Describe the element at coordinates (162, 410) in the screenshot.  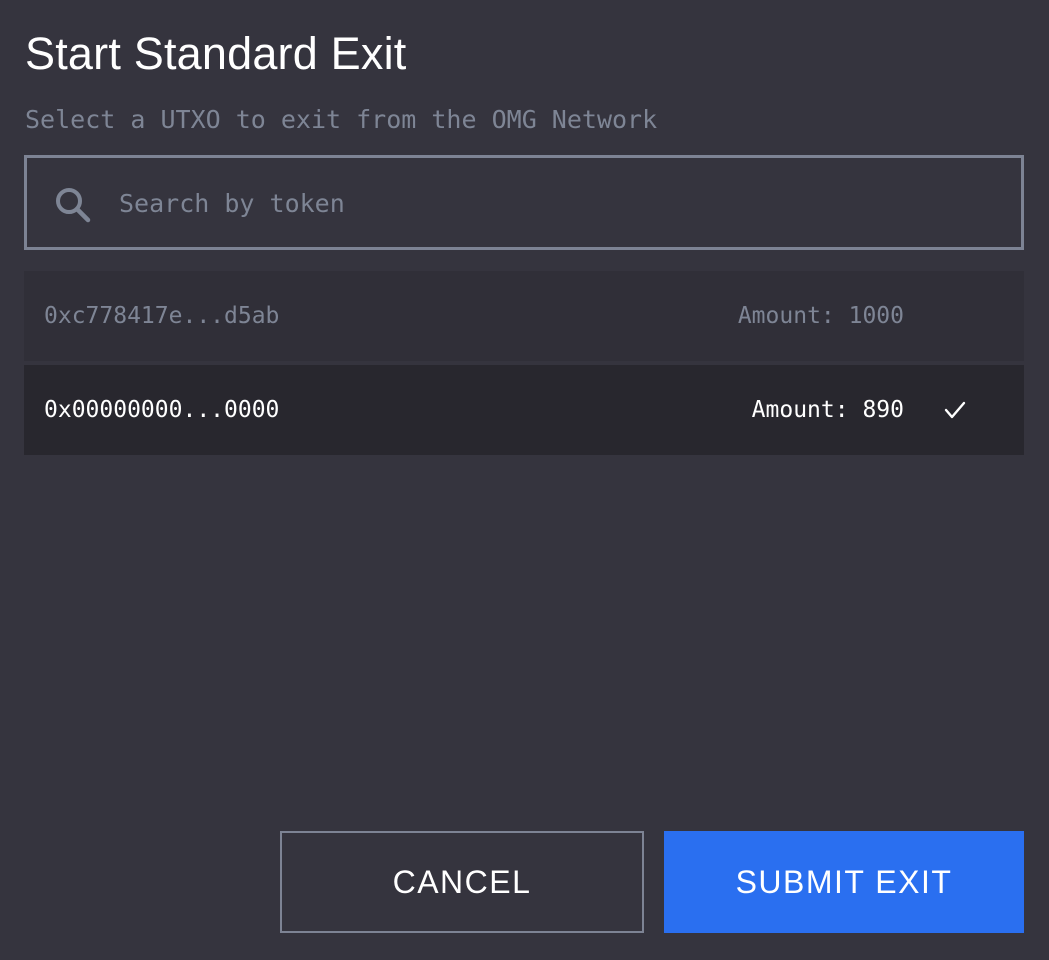
I see `utxo-hash: 0x00000000...0000` at that location.